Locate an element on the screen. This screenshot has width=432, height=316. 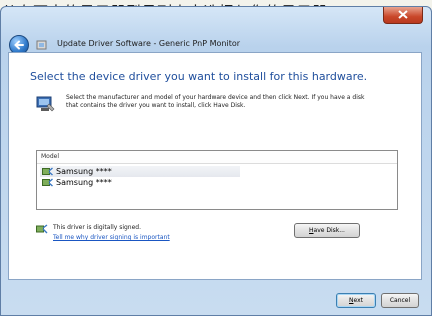
cancel-button: Cancel is located at coordinates (400, 300).